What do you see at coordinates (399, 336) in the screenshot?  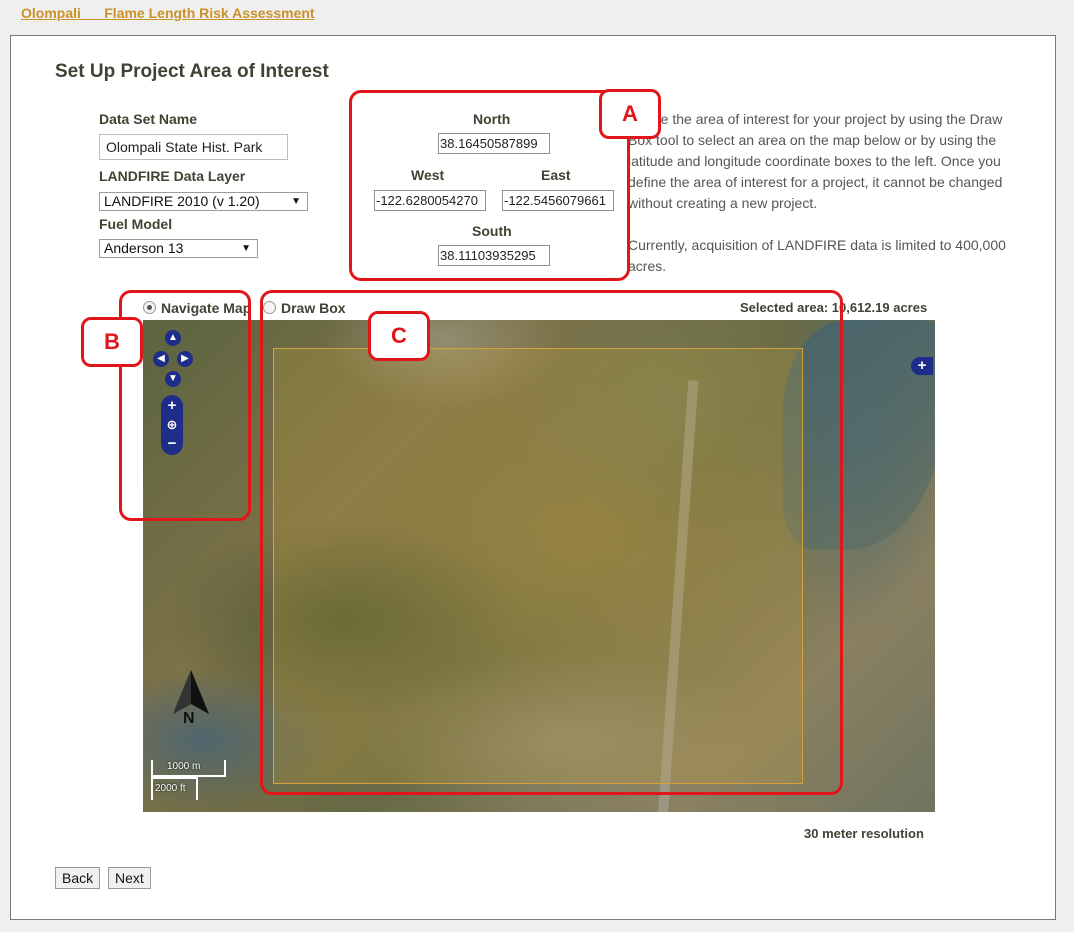 I see `annotation-label-c: C` at bounding box center [399, 336].